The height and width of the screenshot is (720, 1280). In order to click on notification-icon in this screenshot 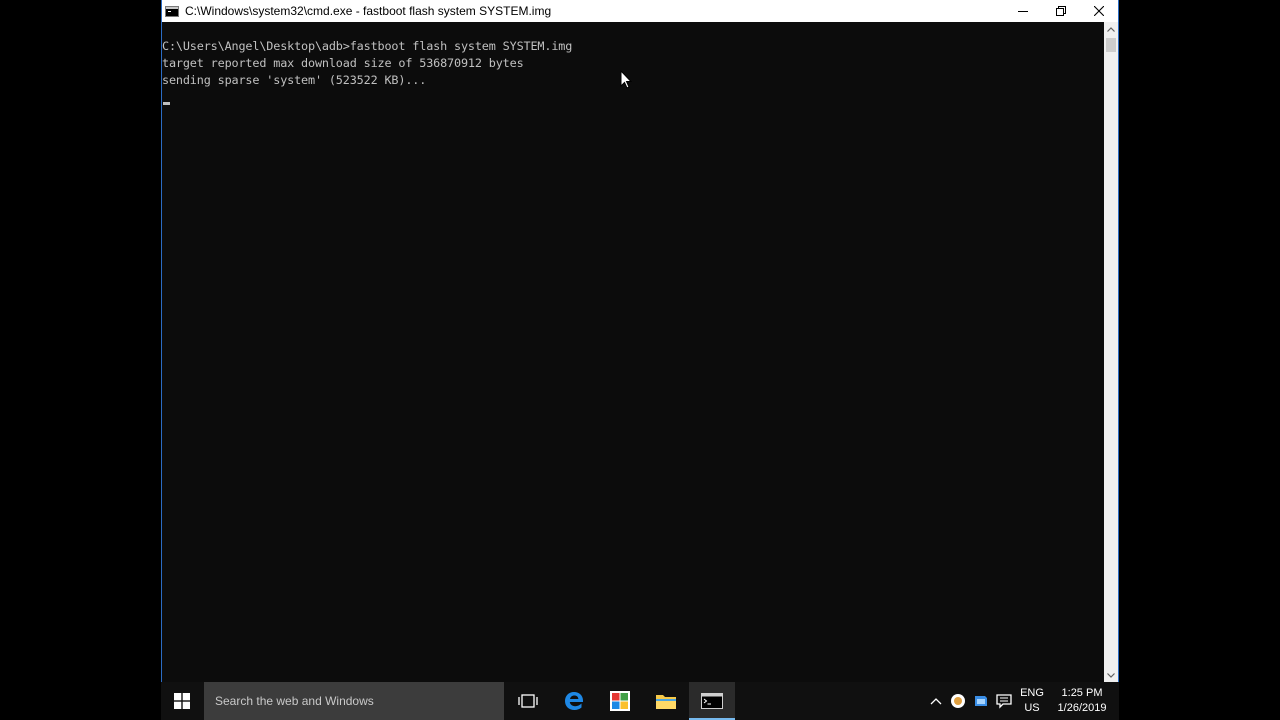, I will do `click(1004, 701)`.